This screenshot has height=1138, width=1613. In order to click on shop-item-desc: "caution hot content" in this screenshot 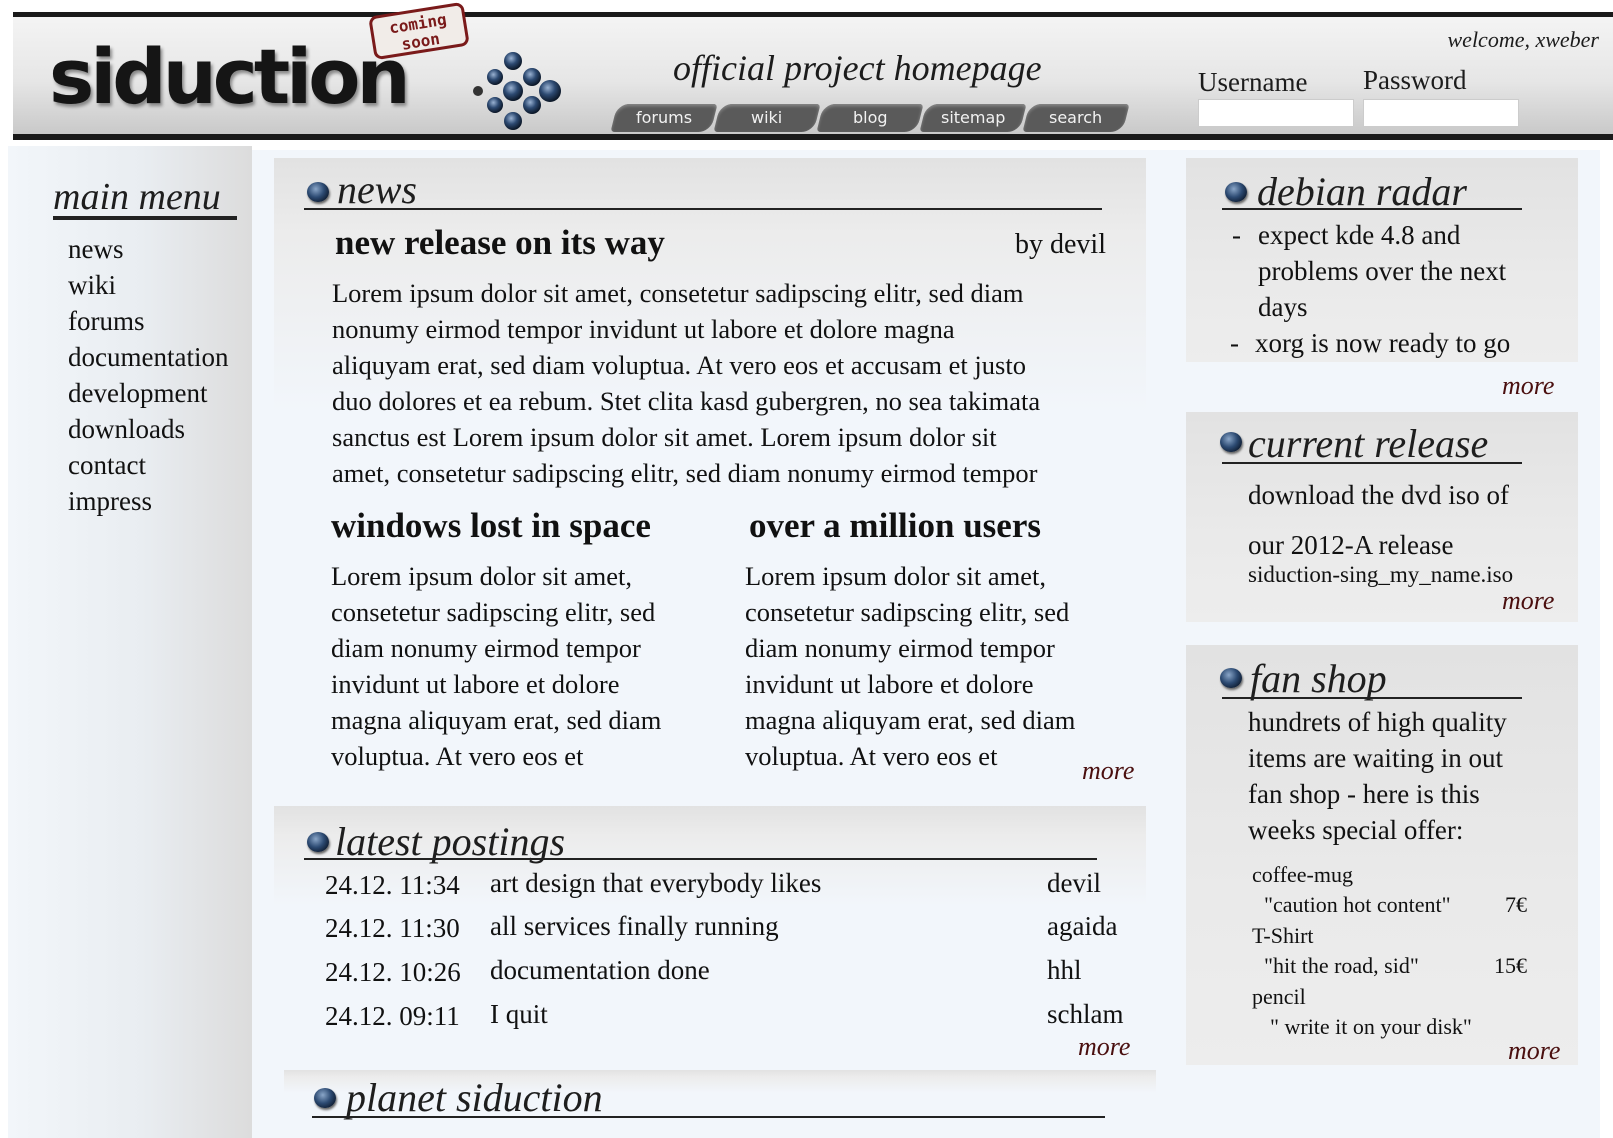, I will do `click(1357, 904)`.